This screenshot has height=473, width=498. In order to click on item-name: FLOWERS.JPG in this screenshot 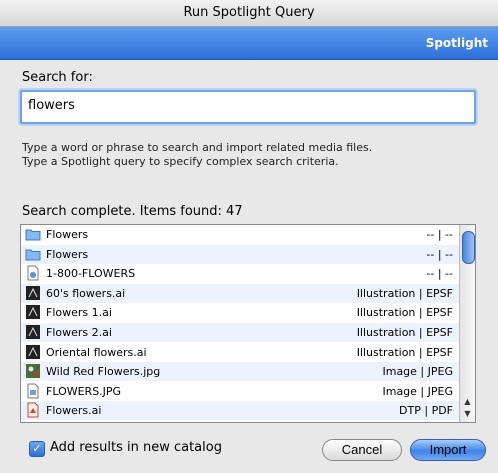, I will do `click(84, 391)`.